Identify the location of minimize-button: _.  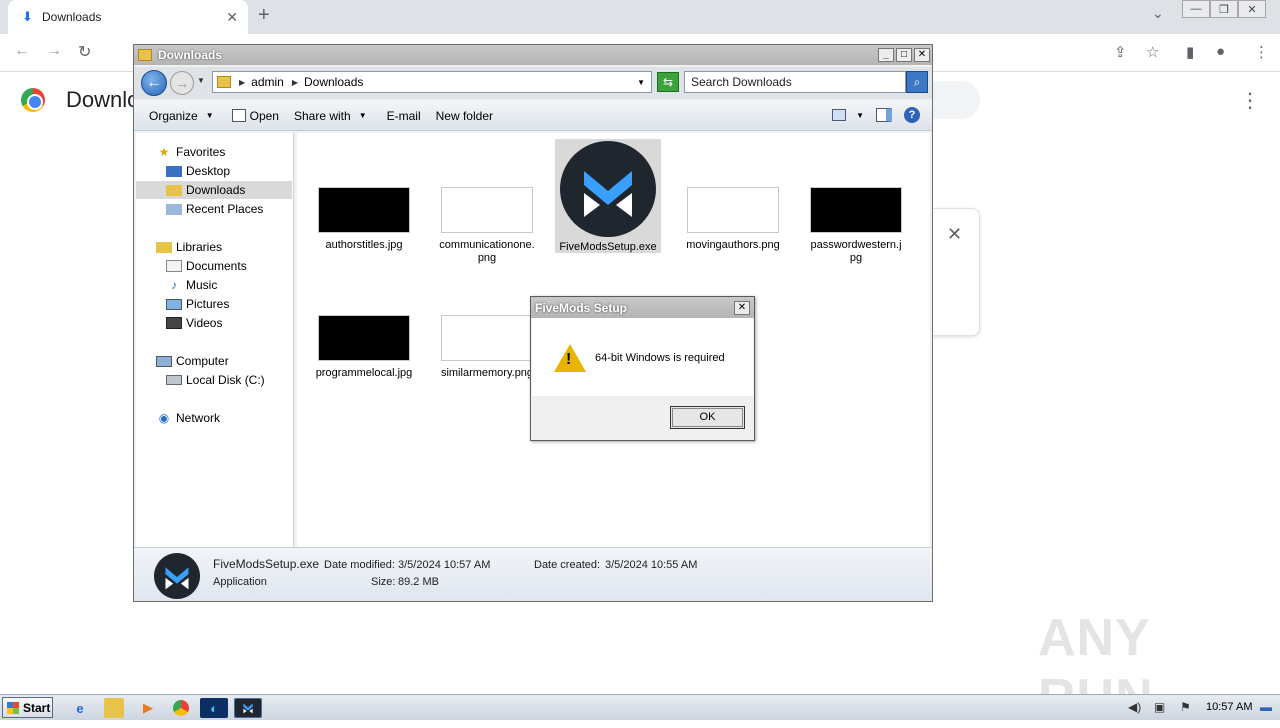
(886, 55).